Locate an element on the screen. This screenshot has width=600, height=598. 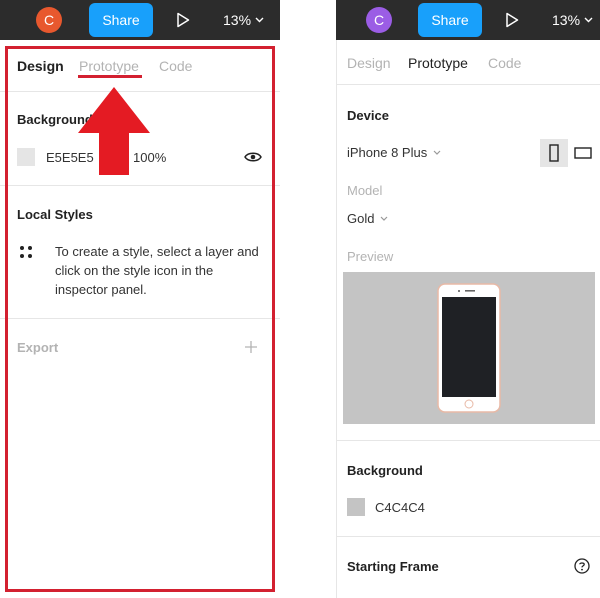
device-selected: iPhone 8 Plus is located at coordinates (387, 152).